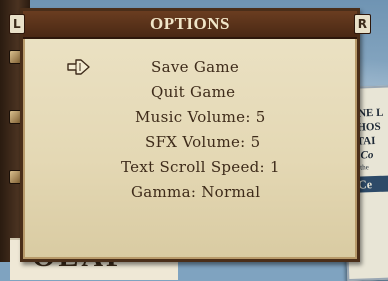  Describe the element at coordinates (195, 192) in the screenshot. I see `menu-item-gamma: Gamma: Normal` at that location.